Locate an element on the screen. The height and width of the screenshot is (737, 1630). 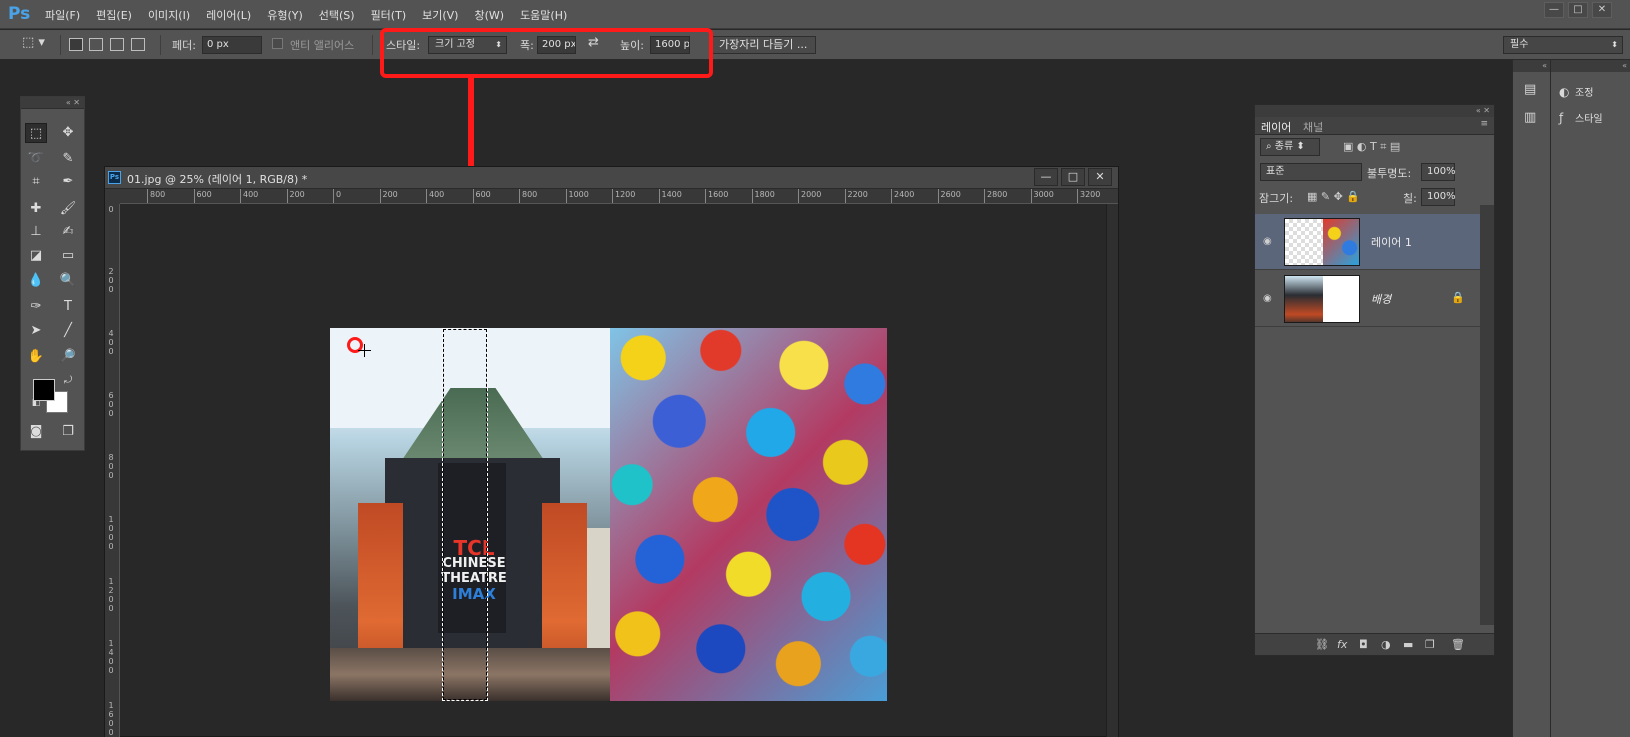
close-button: ✕ is located at coordinates (1602, 10).